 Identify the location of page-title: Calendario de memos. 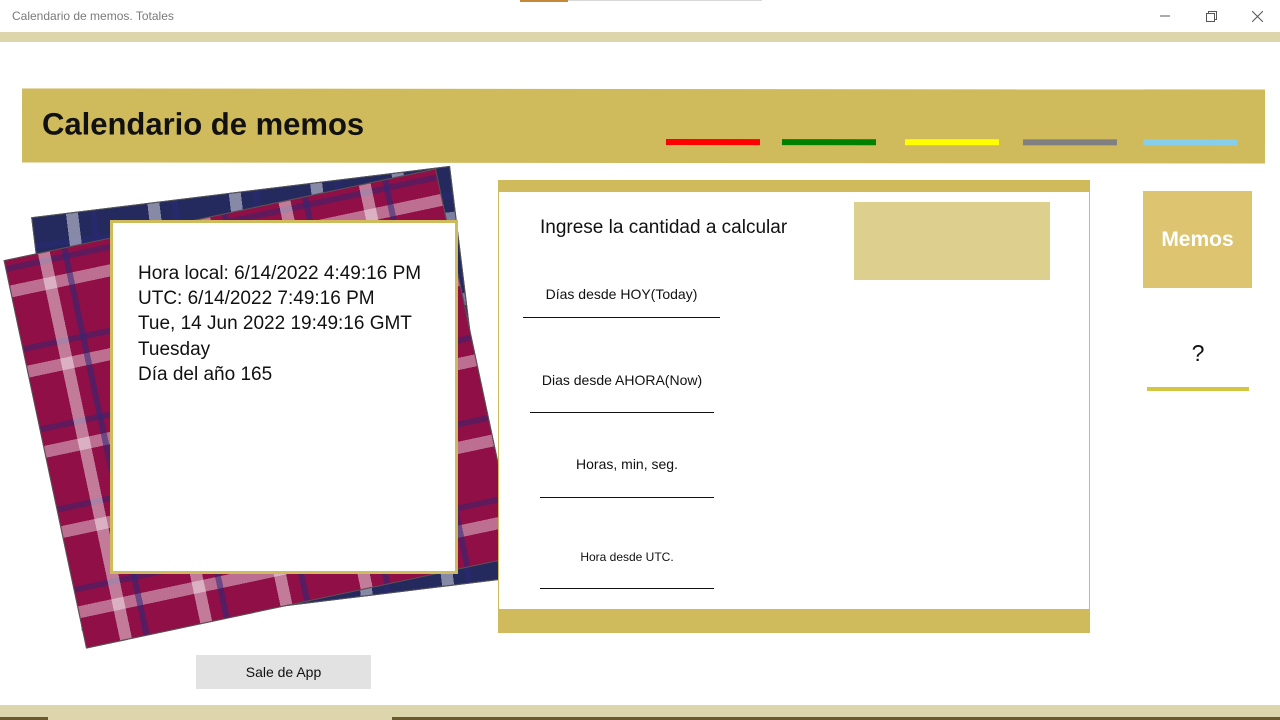
(203, 124).